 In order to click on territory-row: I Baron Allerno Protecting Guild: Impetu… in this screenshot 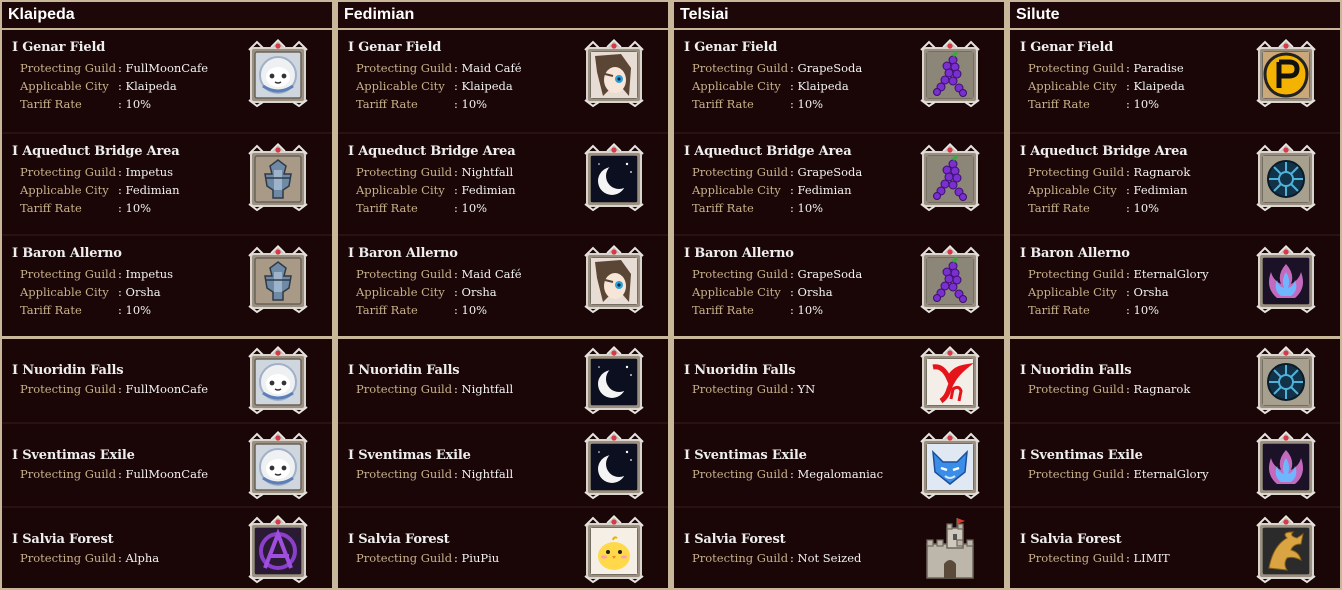, I will do `click(167, 286)`.